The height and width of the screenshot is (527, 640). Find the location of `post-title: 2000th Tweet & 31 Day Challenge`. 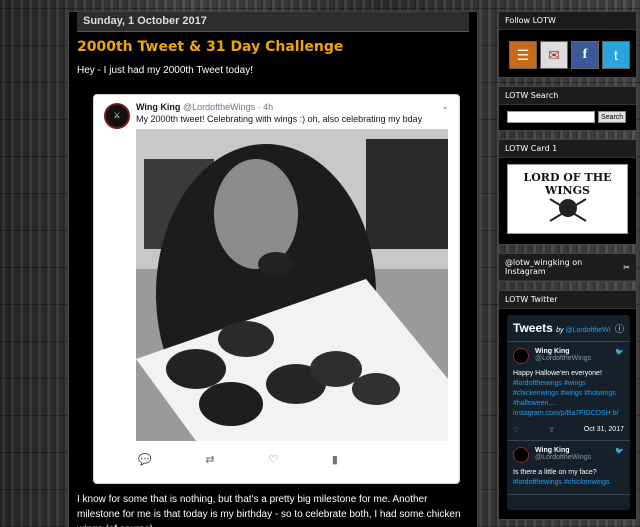

post-title: 2000th Tweet & 31 Day Challenge is located at coordinates (277, 47).